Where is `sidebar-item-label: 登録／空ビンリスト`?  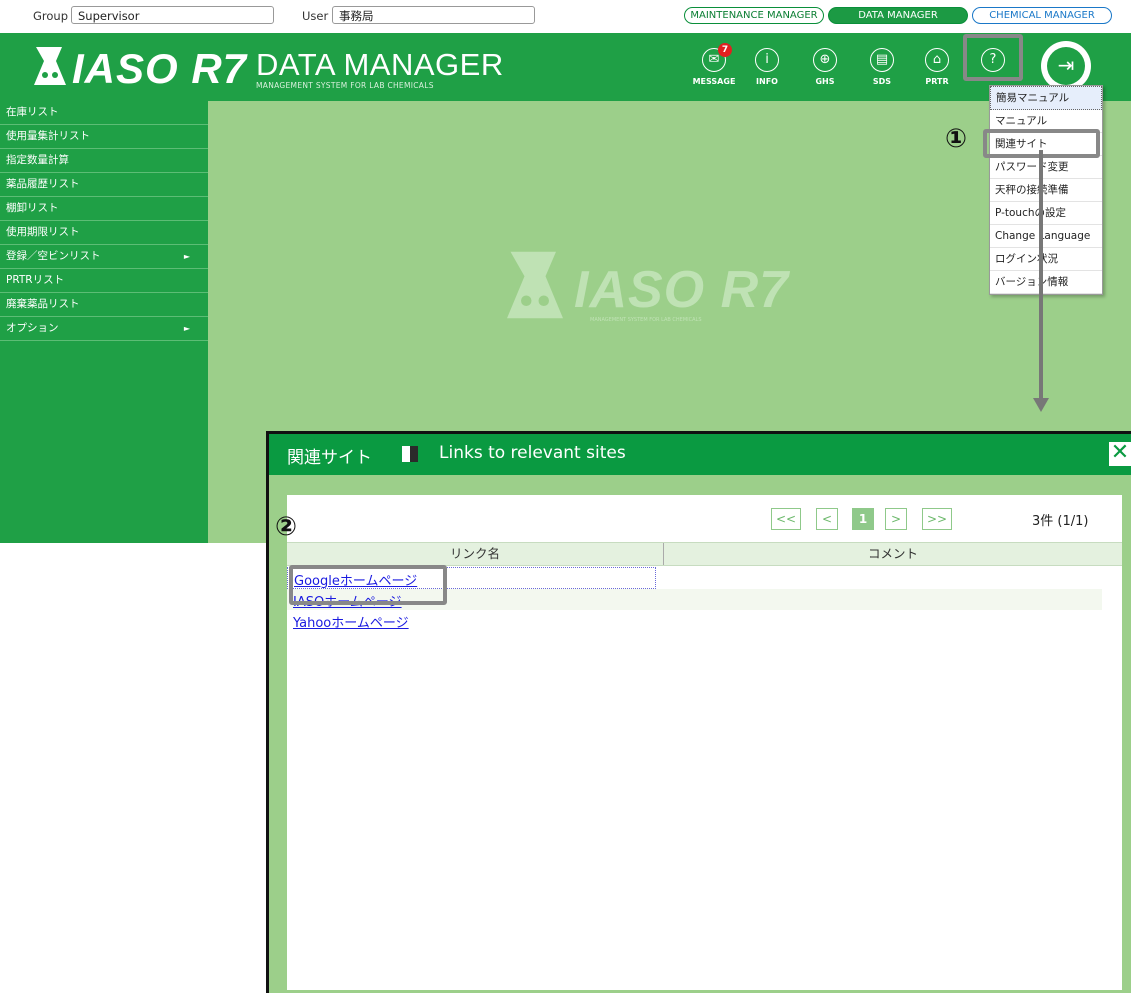
sidebar-item-label: 登録／空ビンリスト is located at coordinates (53, 256).